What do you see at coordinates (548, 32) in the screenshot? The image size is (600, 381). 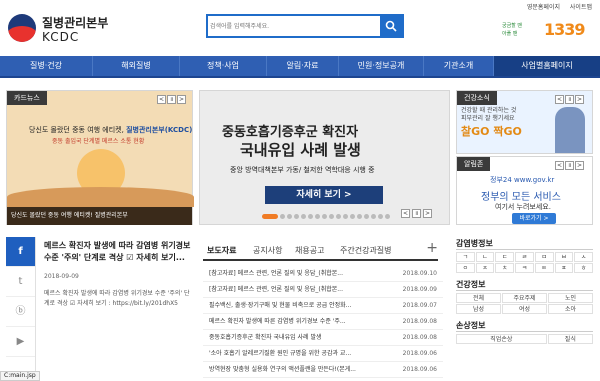 I see `hotline-1339: 궁금할 땐 아플 땐 1339` at bounding box center [548, 32].